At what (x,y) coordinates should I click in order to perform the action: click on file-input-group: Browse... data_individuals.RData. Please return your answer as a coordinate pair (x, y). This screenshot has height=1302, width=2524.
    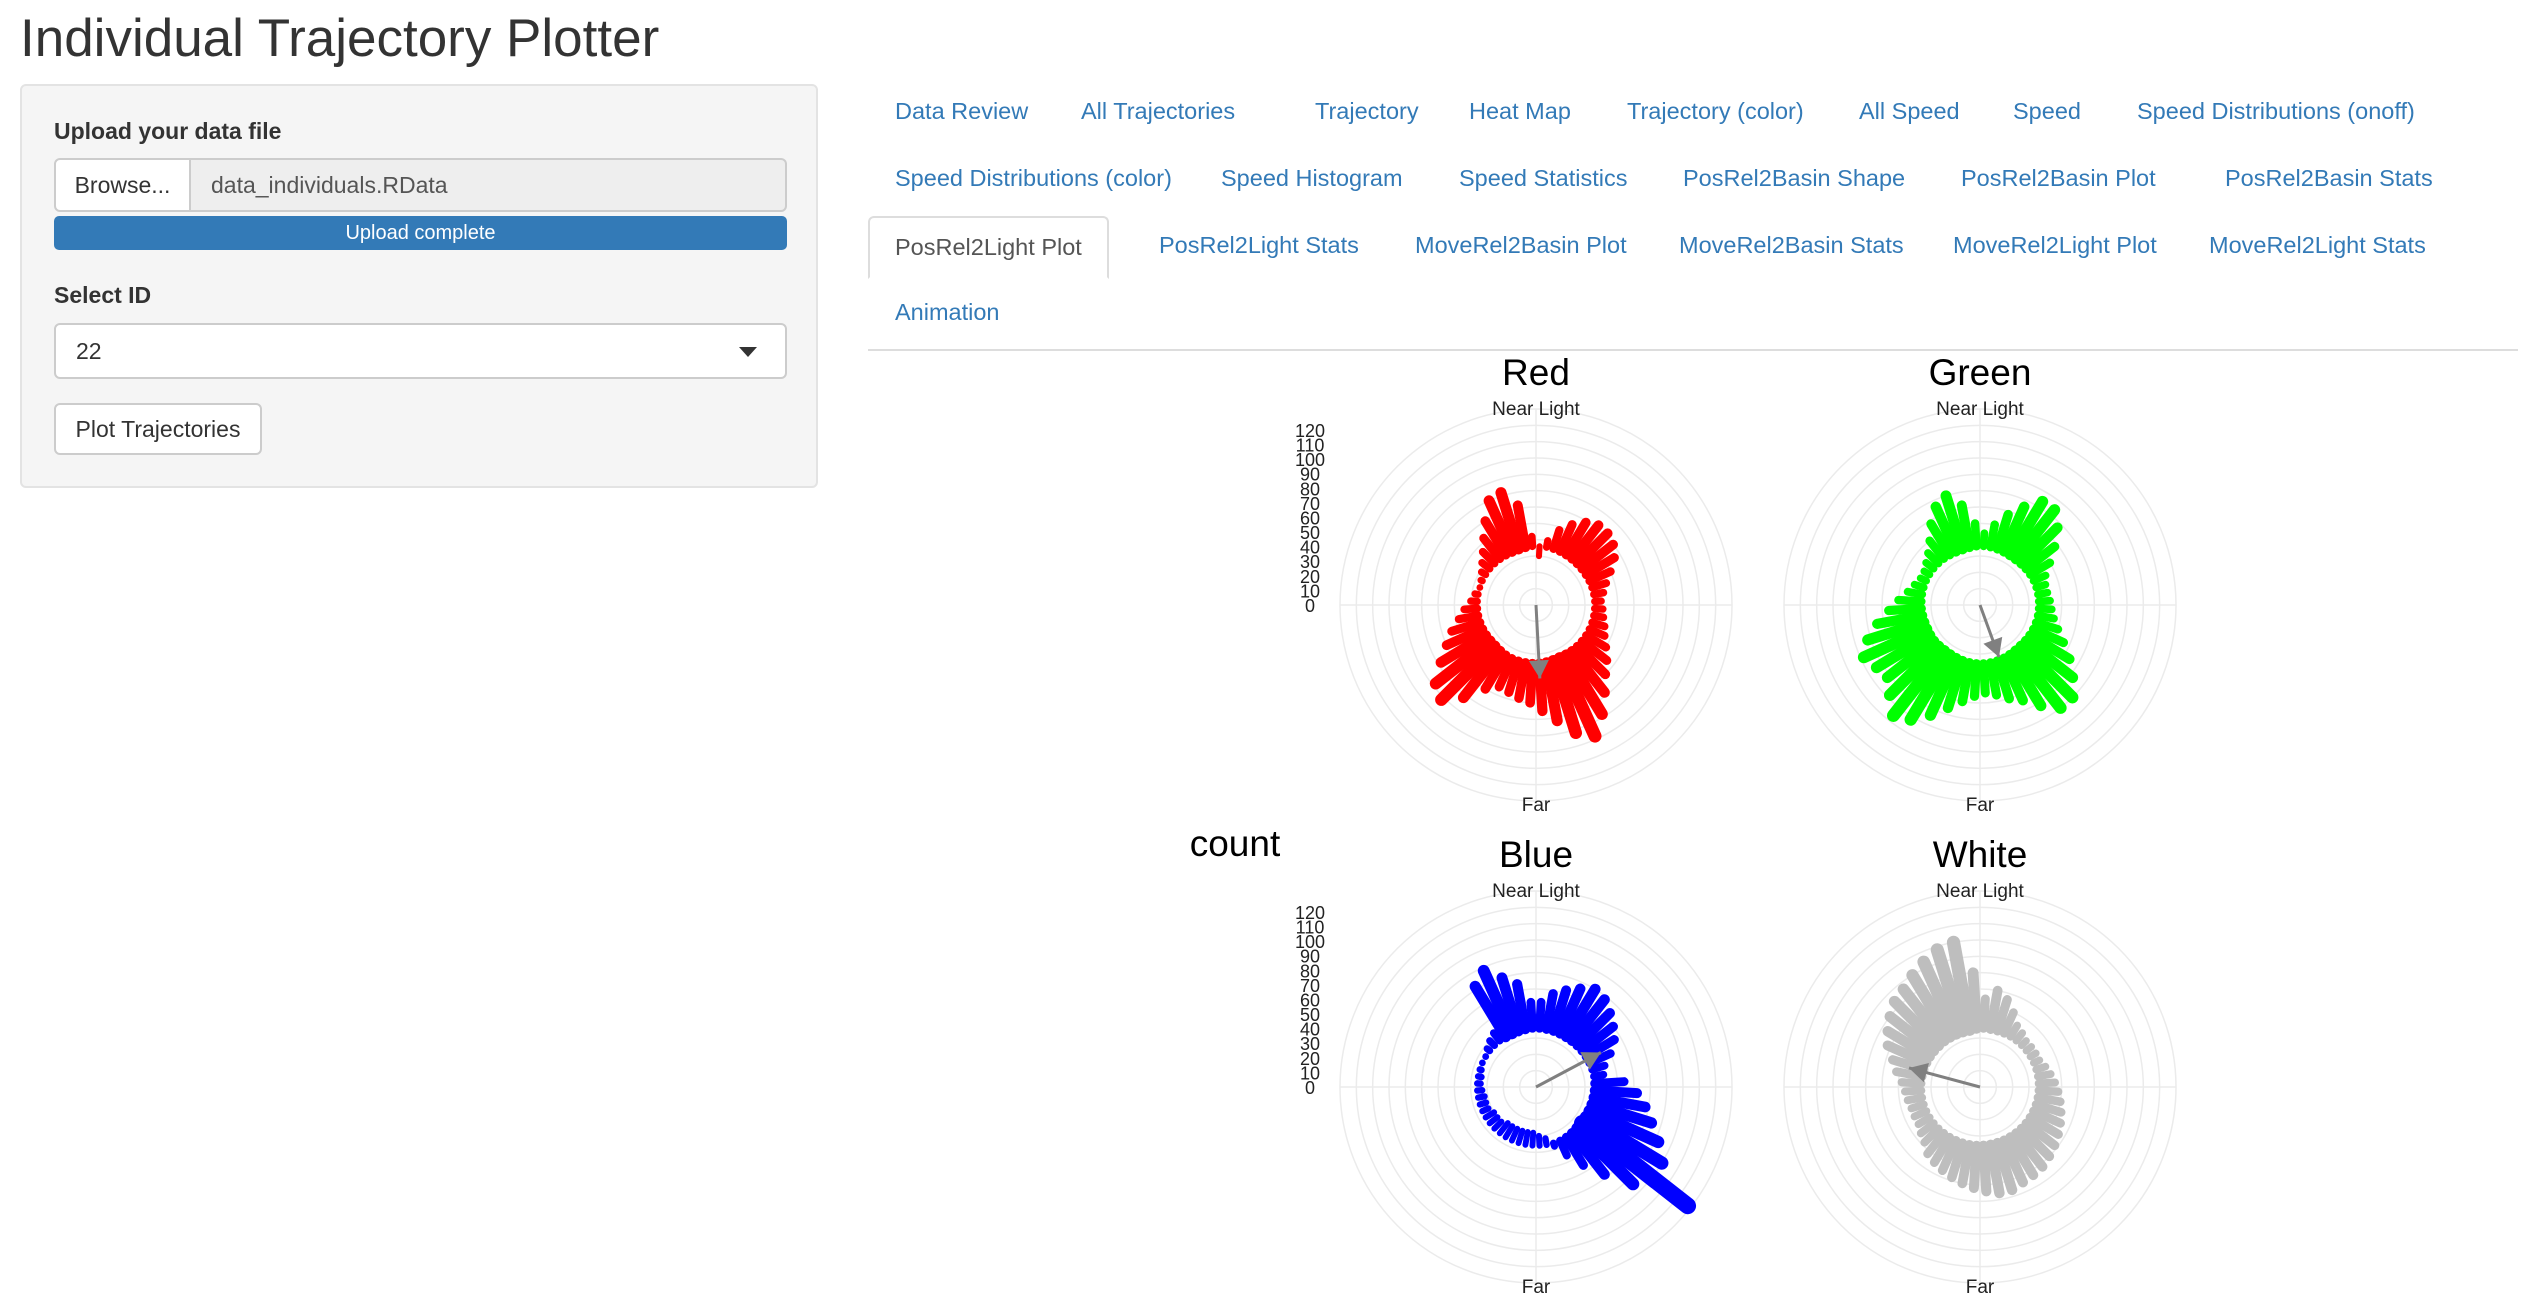
    Looking at the image, I should click on (420, 185).